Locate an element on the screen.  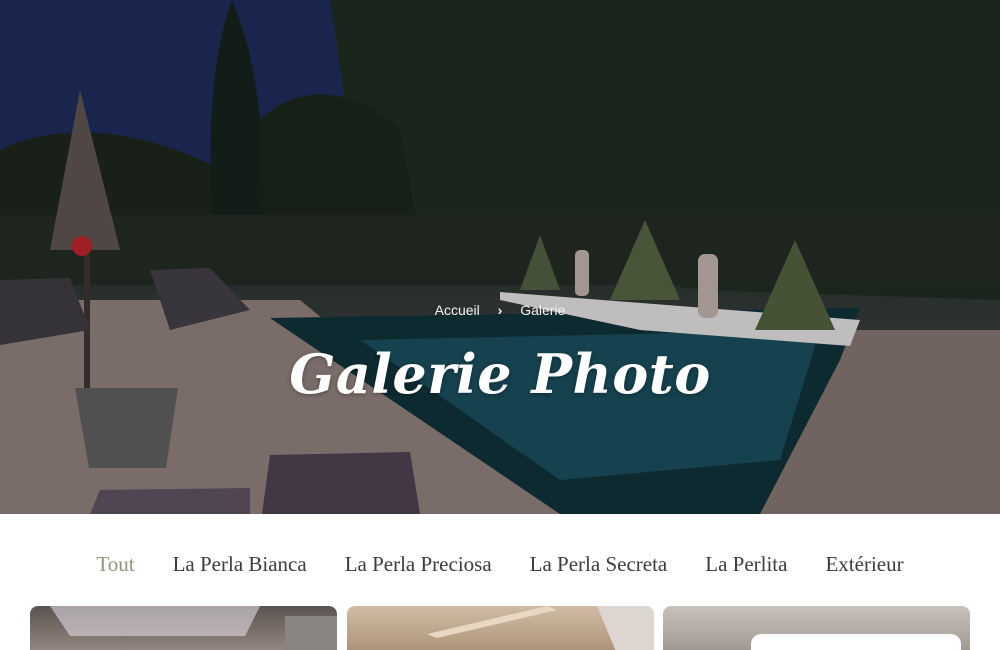
chevron-right-icon: › is located at coordinates (500, 310).